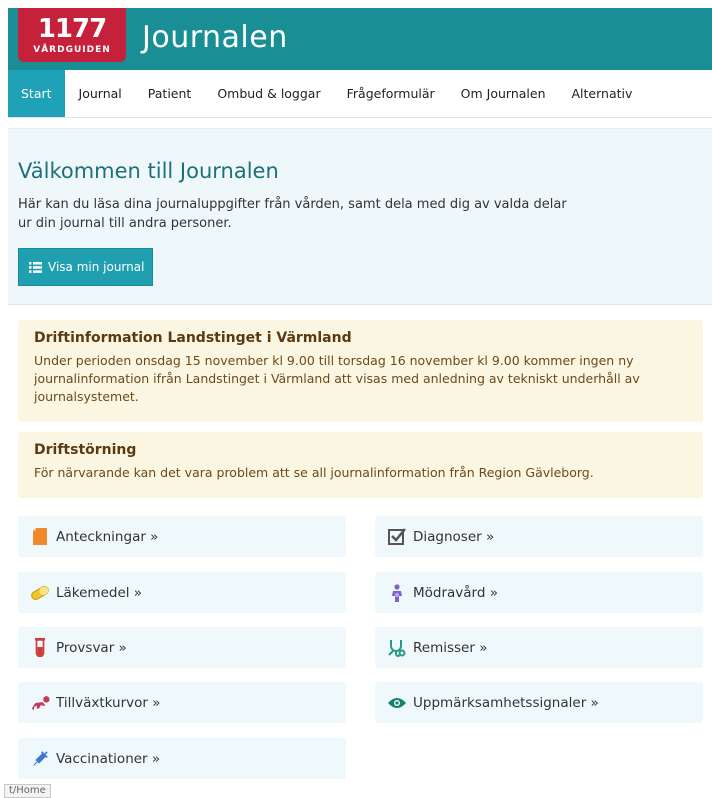  What do you see at coordinates (27, 791) in the screenshot?
I see `status-bar-url: t/Home` at bounding box center [27, 791].